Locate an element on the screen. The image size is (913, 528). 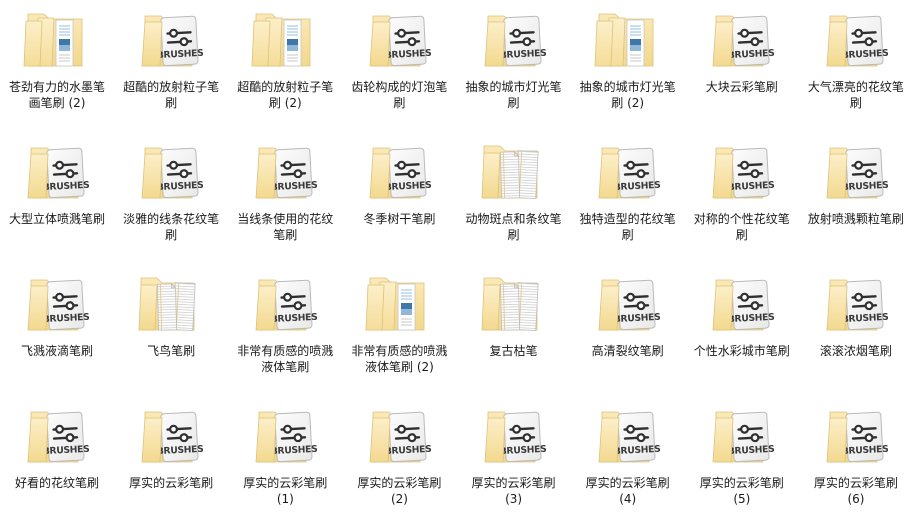
folder-item: BRUSHES 个性水彩城市笔刷 is located at coordinates (742, 330).